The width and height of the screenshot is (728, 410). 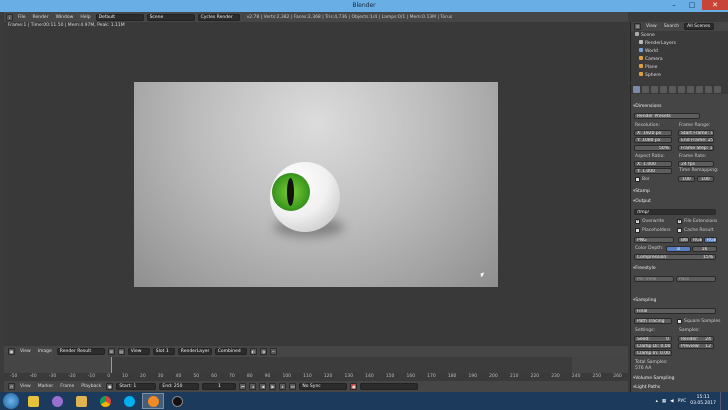 I want to click on seed-field: Seed: 0, so click(x=653, y=339).